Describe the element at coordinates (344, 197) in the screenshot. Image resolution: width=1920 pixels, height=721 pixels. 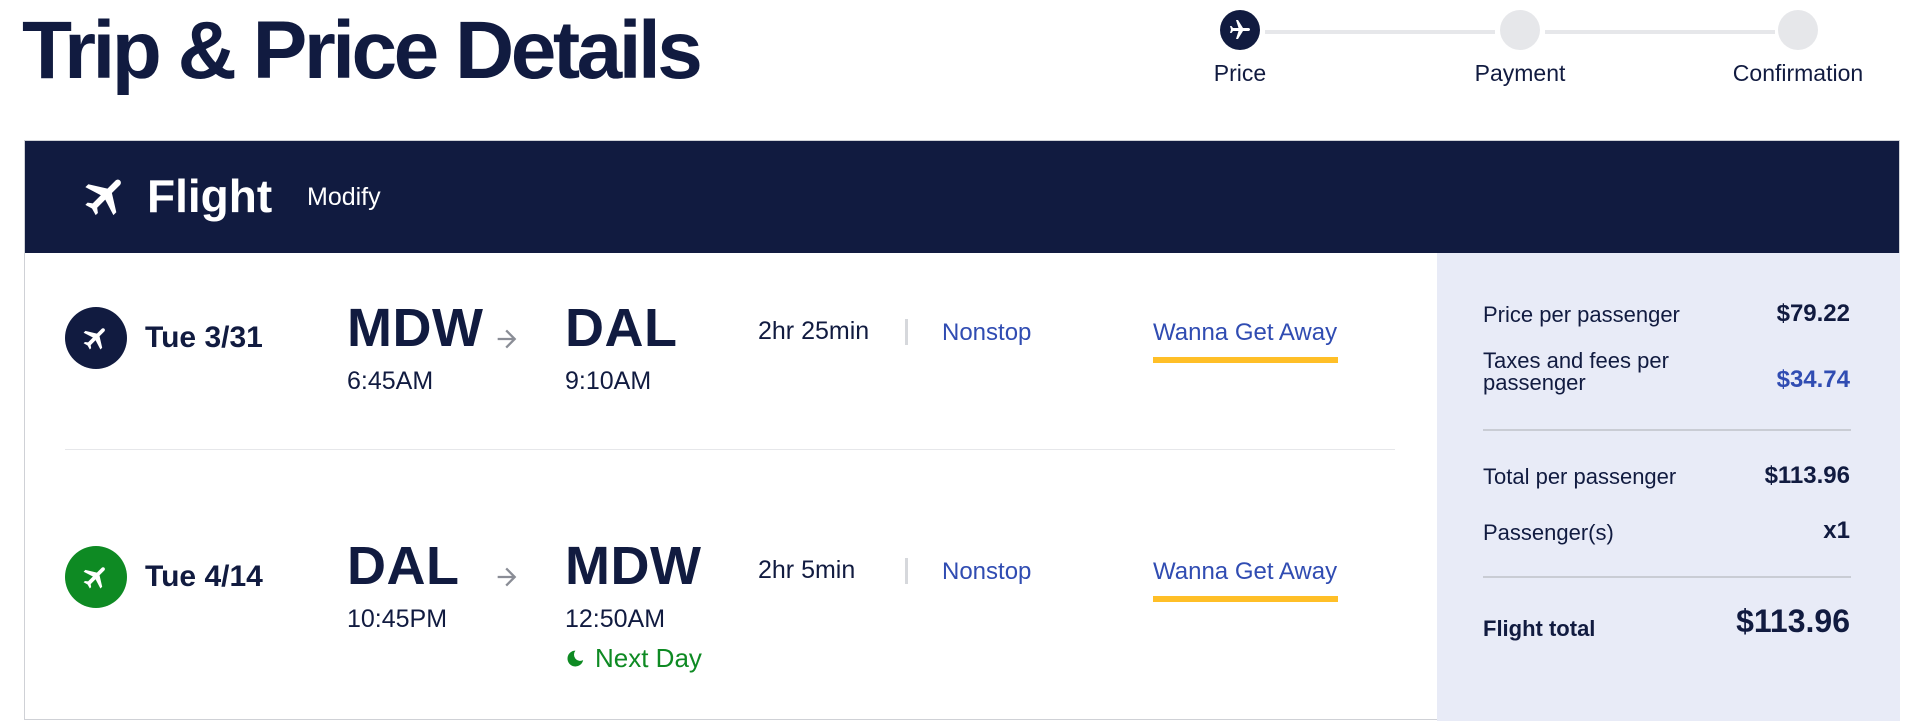
I see `modify-link: Modify` at that location.